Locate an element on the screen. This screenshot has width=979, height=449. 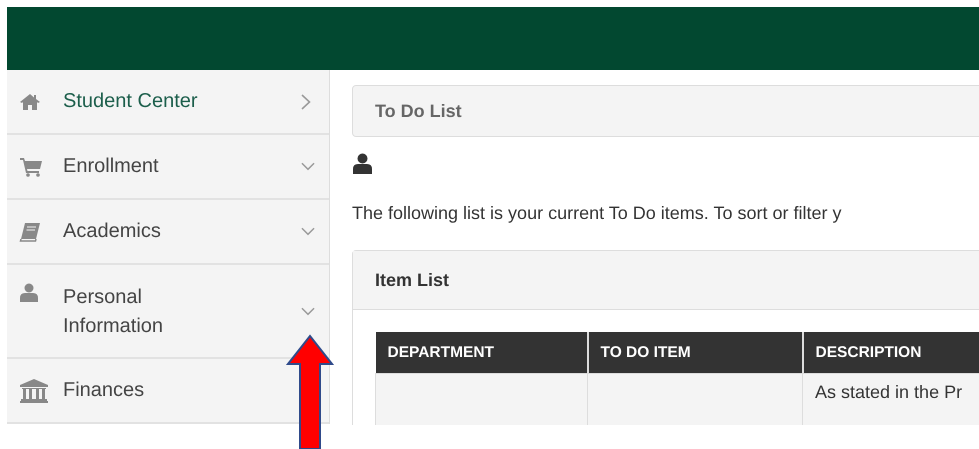
intro-text: The following list is your current To Do items. To sort or filter y is located at coordinates (597, 213).